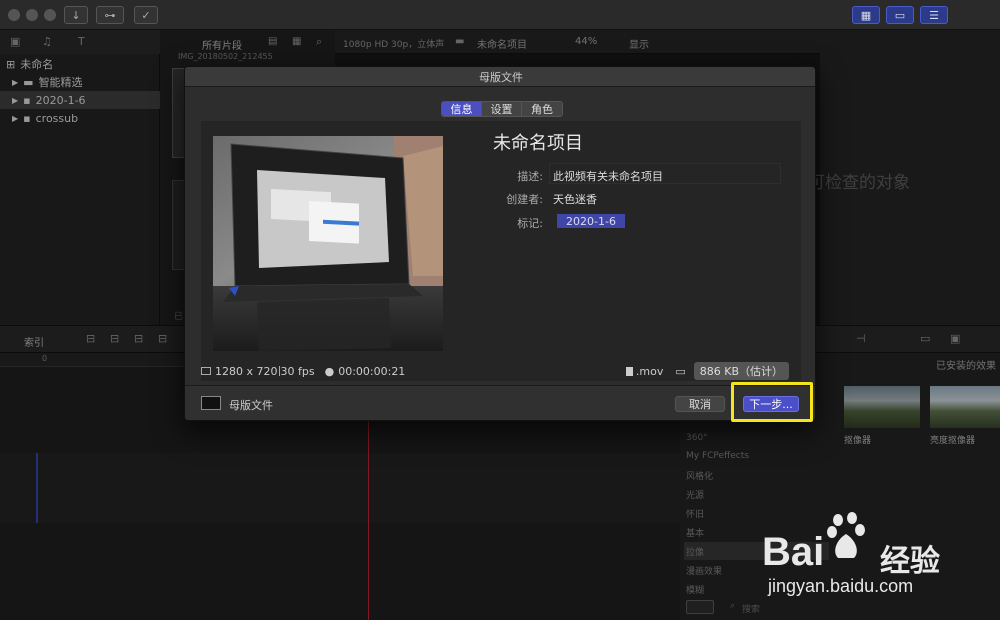  What do you see at coordinates (591, 221) in the screenshot?
I see `tag-badge: 2020-1-6` at bounding box center [591, 221].